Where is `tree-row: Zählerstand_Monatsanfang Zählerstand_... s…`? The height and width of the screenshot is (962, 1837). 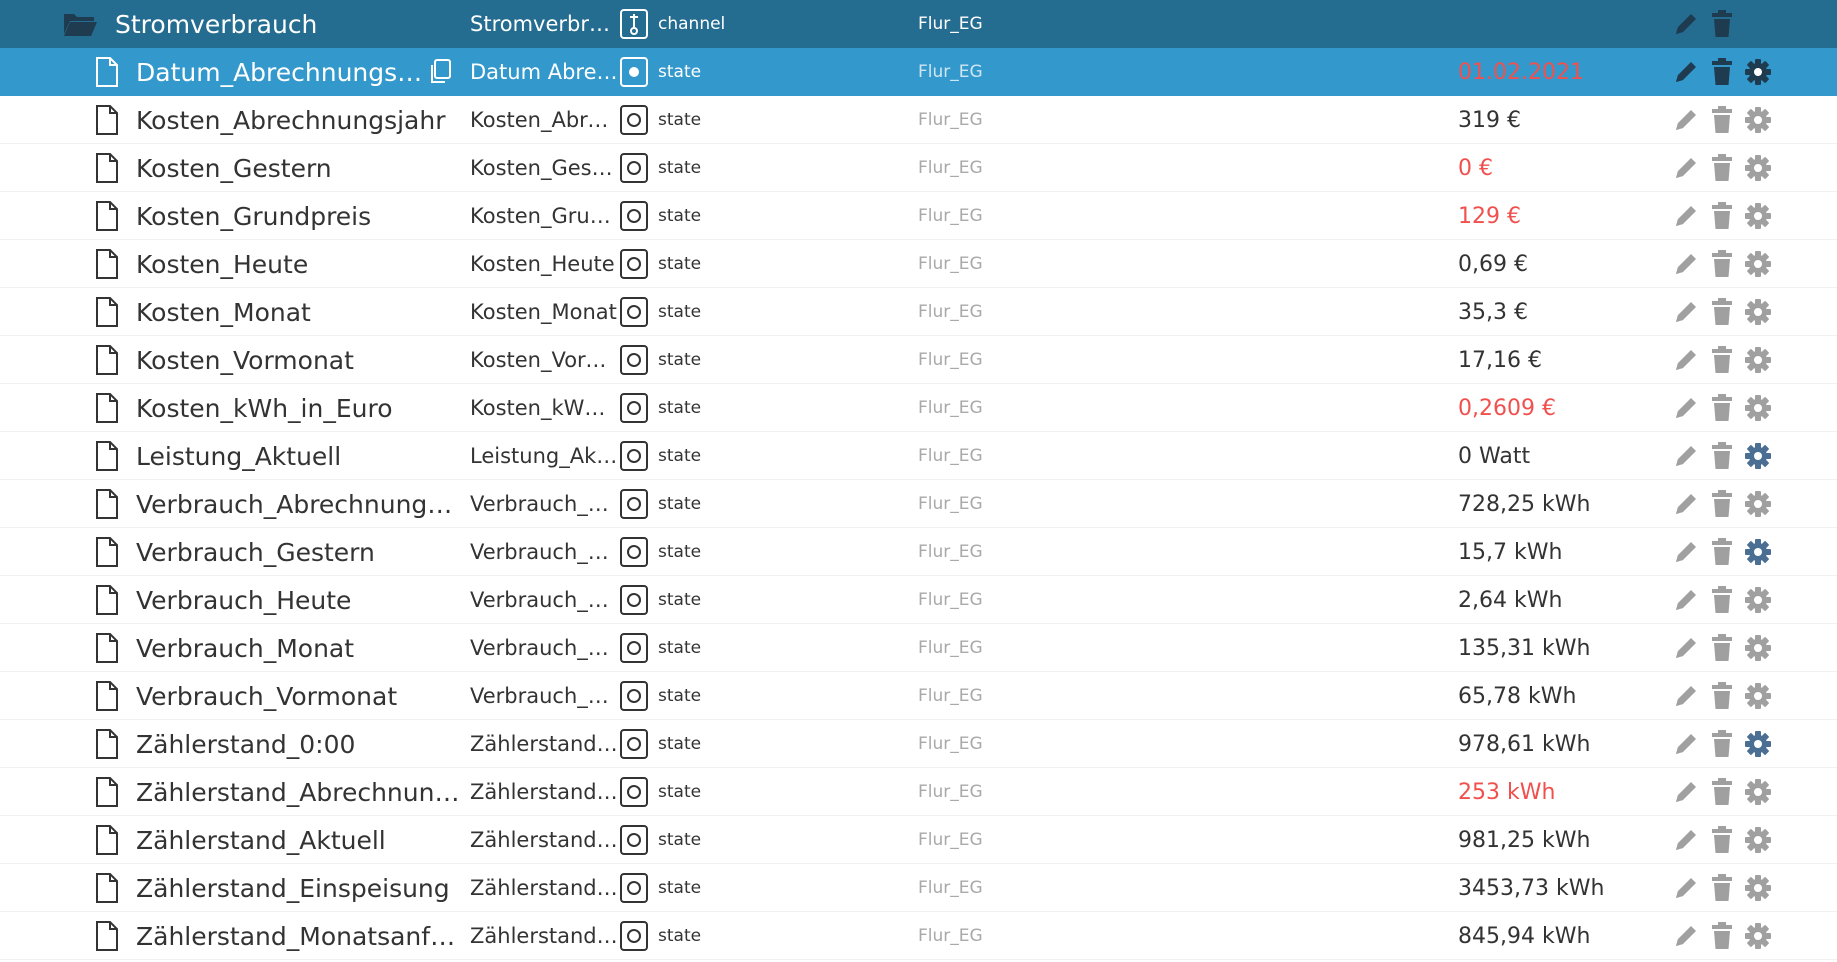
tree-row: Zählerstand_Monatsanfang Zählerstand_... s… is located at coordinates (918, 936).